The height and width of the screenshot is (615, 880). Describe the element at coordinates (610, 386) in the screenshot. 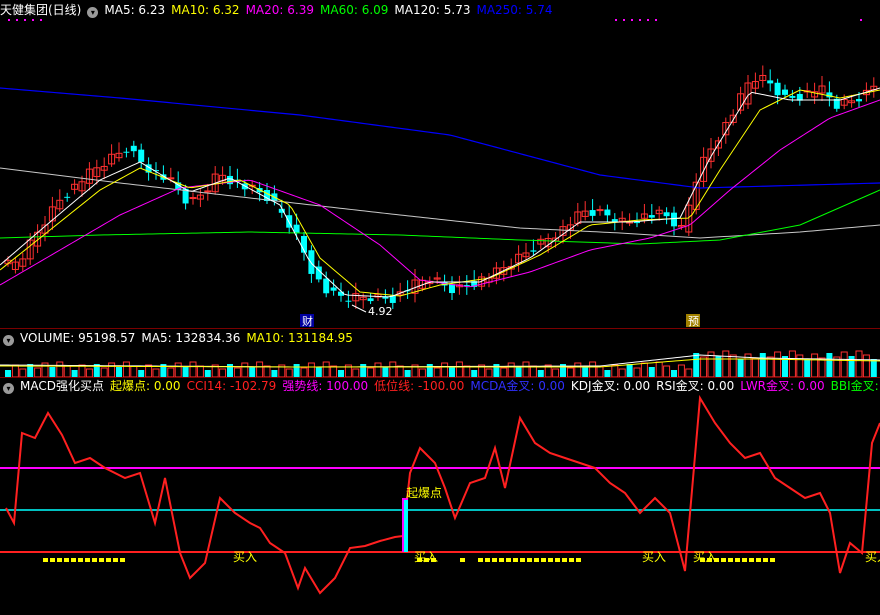

I see `kdj-cross-label: KDJ金叉: 0.00` at that location.